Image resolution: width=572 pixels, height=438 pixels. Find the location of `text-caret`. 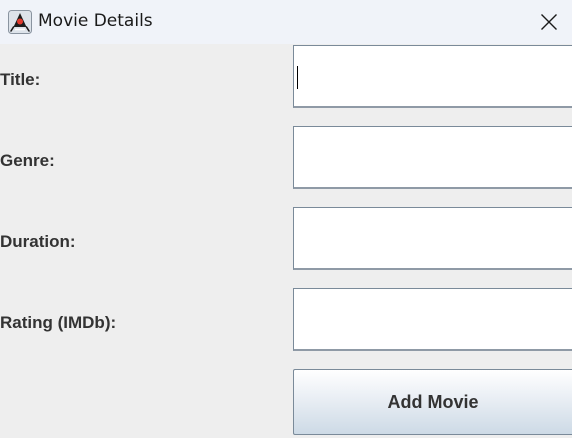

text-caret is located at coordinates (297, 77).